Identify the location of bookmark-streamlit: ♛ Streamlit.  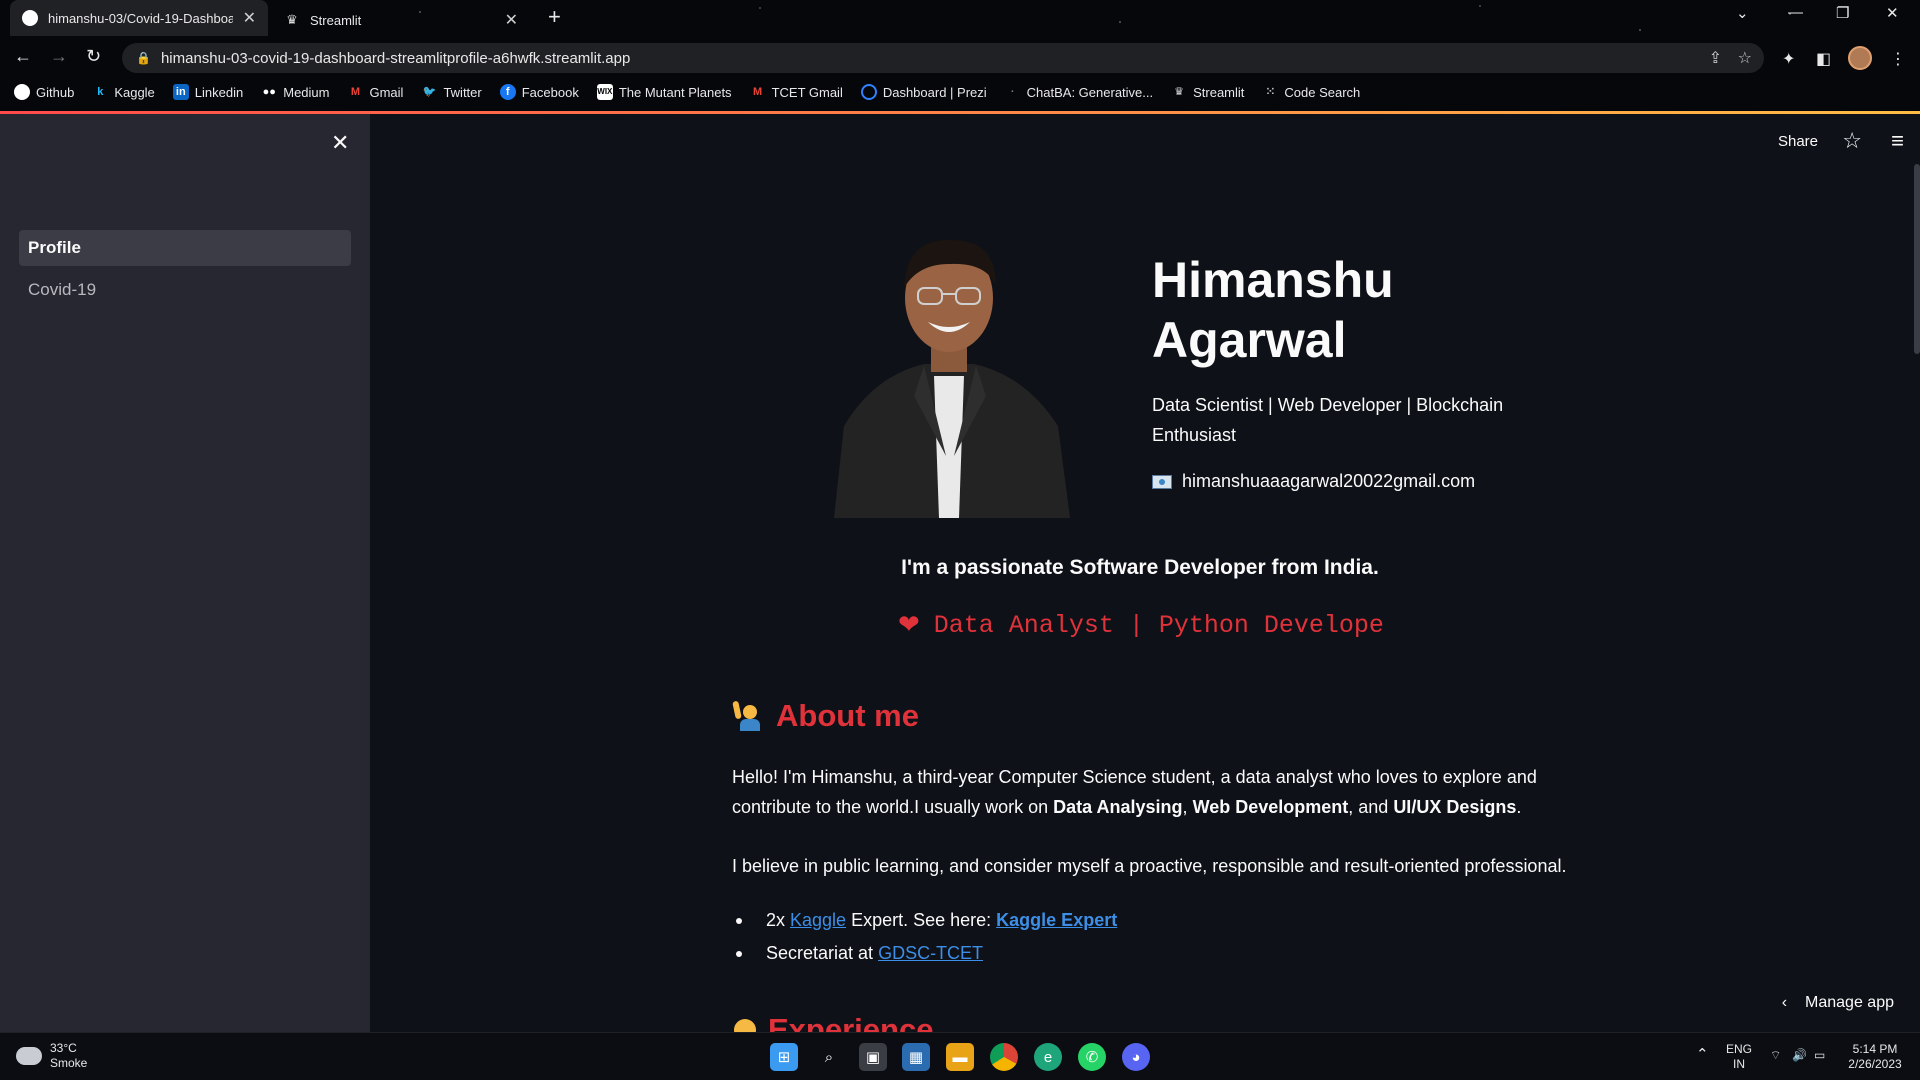
(1207, 92).